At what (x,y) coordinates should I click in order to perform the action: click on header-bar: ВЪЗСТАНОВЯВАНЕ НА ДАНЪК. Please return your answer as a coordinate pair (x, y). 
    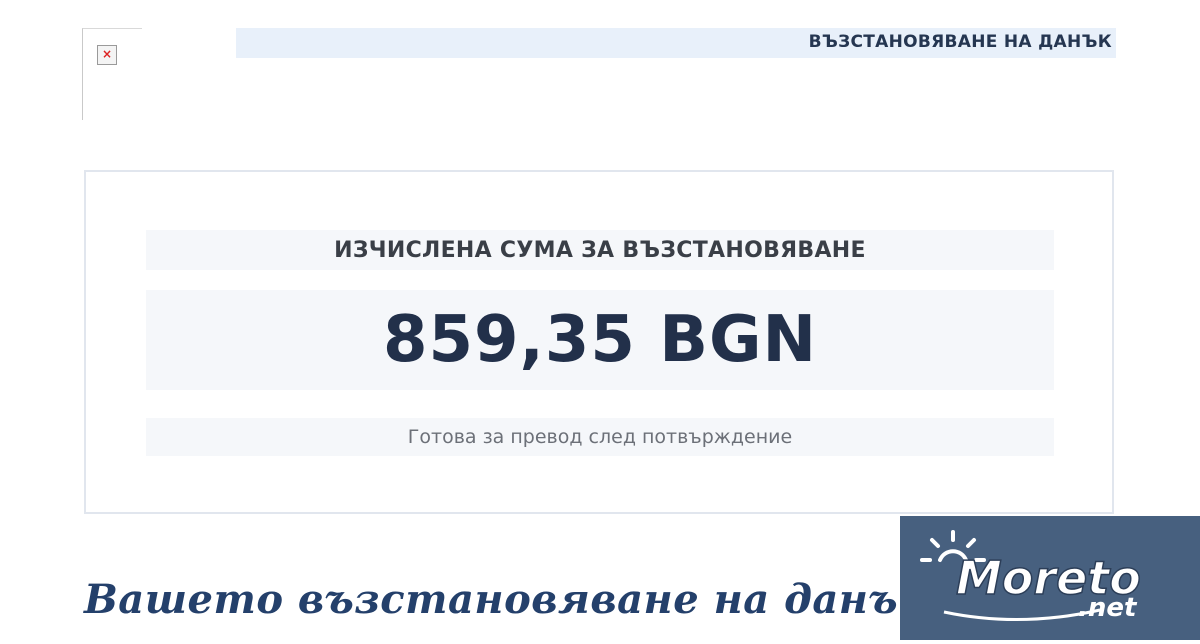
    Looking at the image, I should click on (676, 43).